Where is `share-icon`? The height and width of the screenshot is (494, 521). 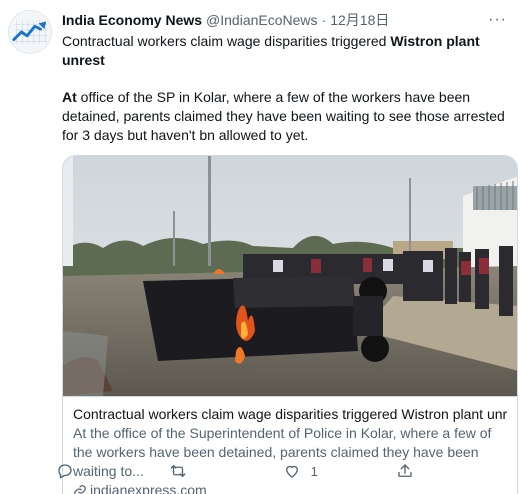 share-icon is located at coordinates (405, 470).